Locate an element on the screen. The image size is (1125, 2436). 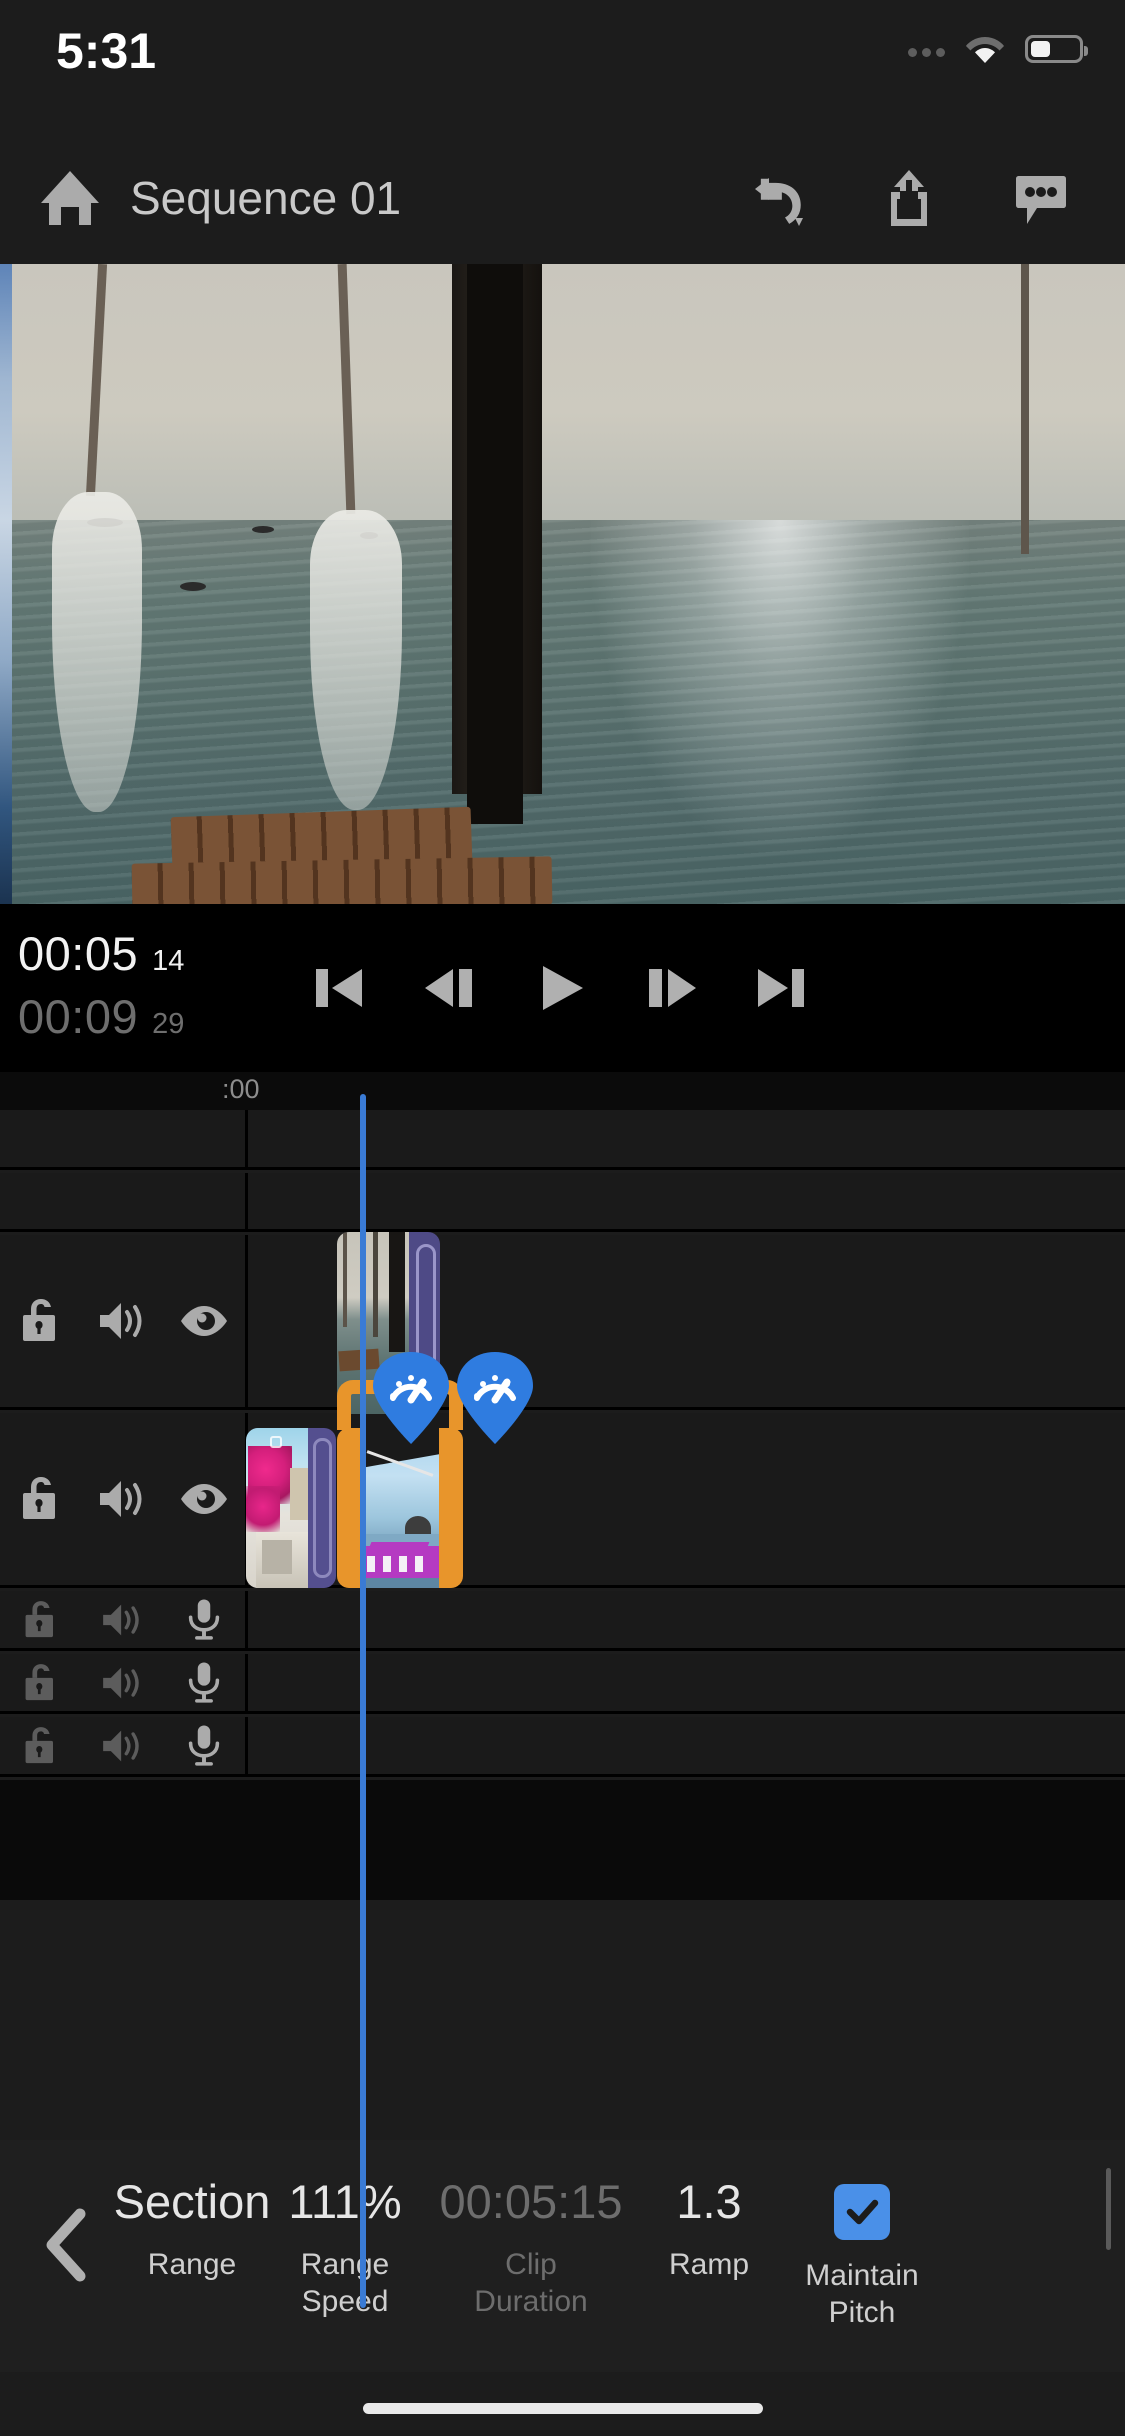
home-indicator is located at coordinates (562, 2408).